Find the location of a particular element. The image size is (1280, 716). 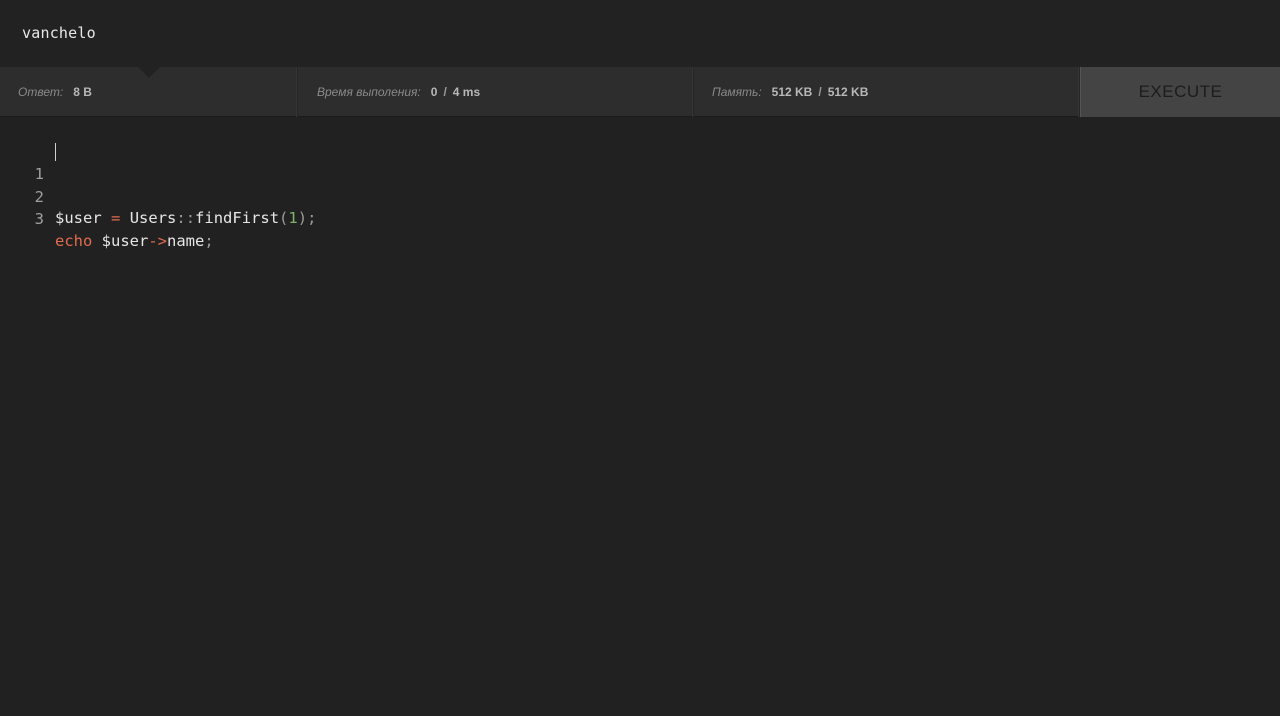

execution-time-value: 0 is located at coordinates (434, 92).